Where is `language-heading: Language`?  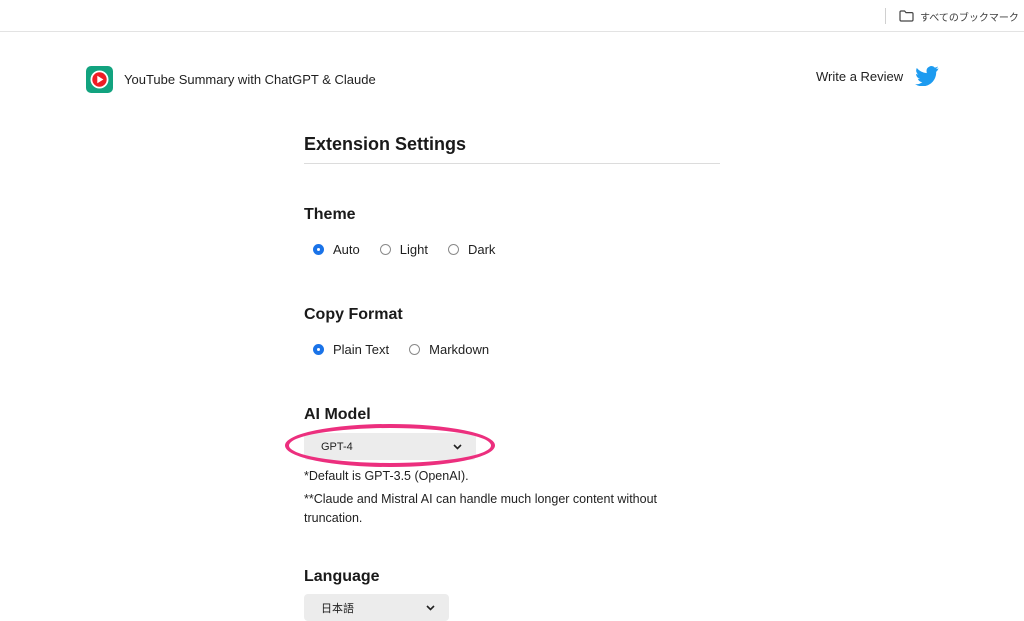 language-heading: Language is located at coordinates (342, 576).